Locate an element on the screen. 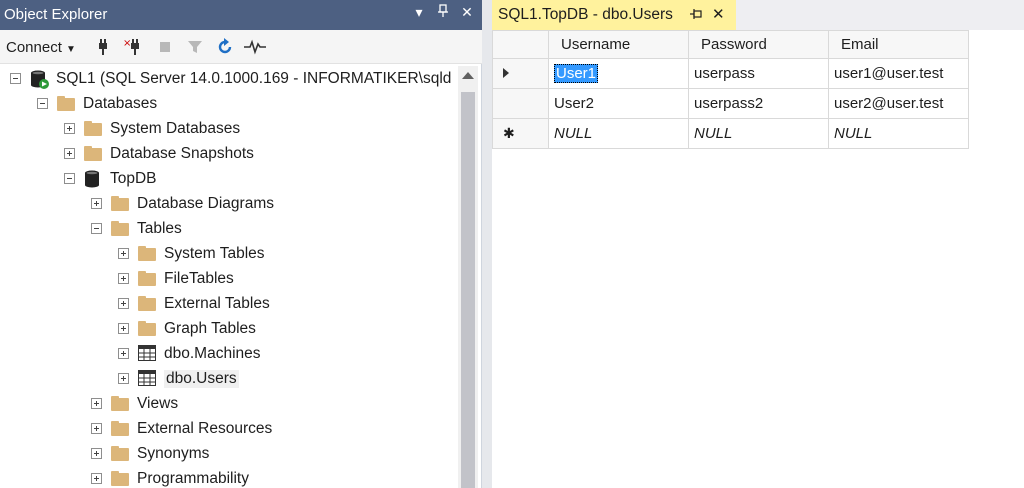  tree-node: Graph Tables is located at coordinates (228, 328).